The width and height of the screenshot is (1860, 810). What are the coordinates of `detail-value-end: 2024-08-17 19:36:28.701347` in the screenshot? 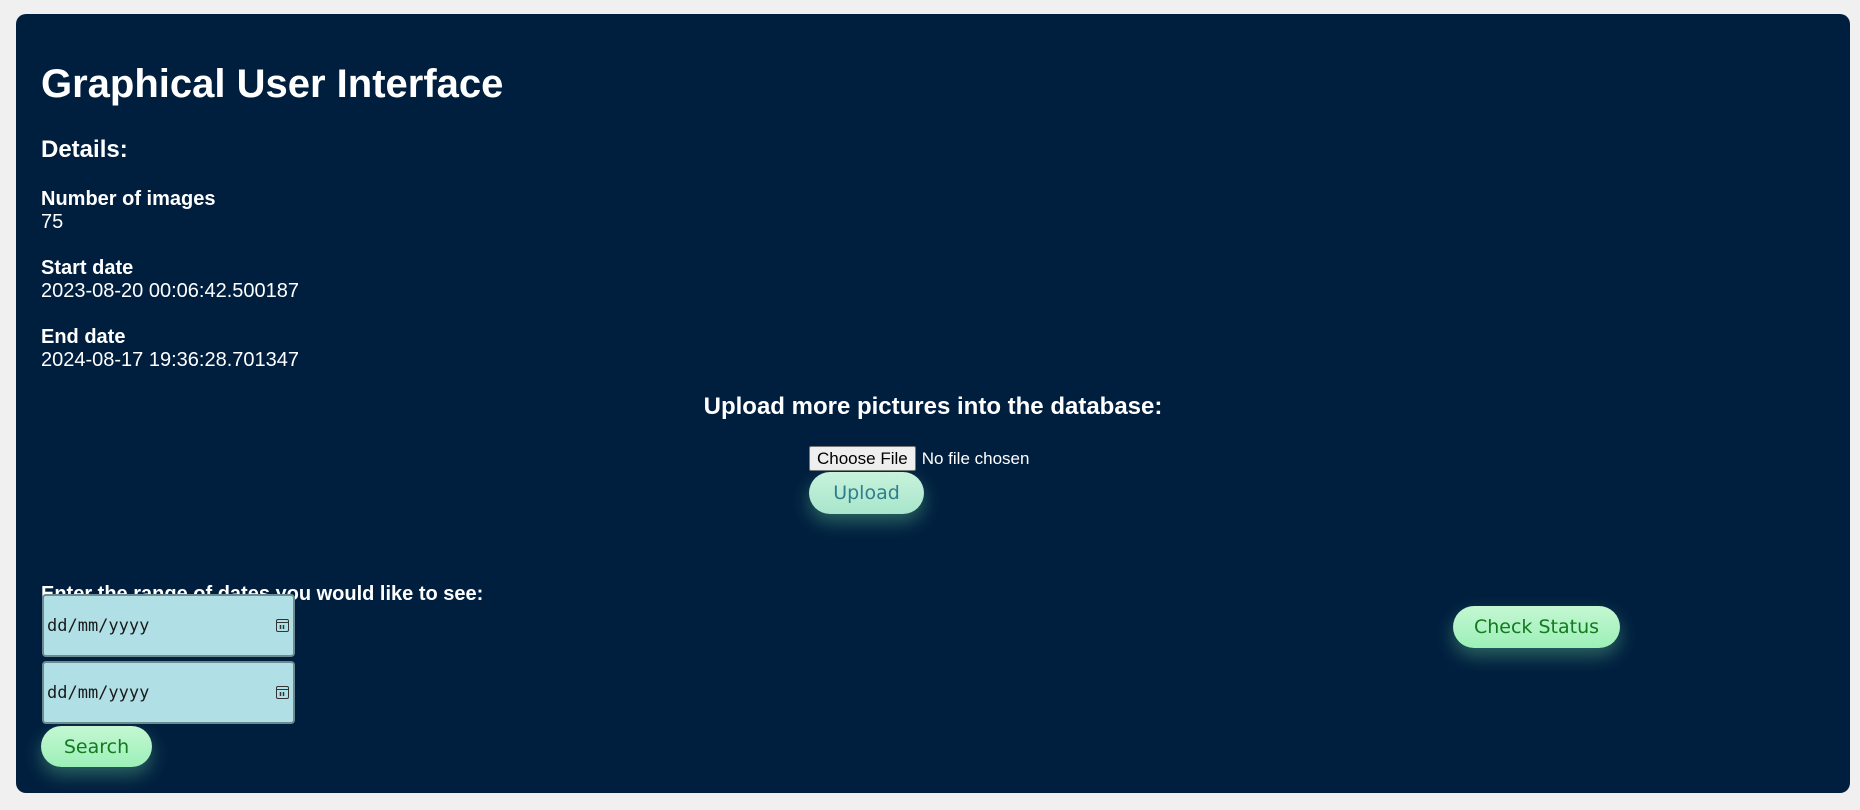 It's located at (170, 360).